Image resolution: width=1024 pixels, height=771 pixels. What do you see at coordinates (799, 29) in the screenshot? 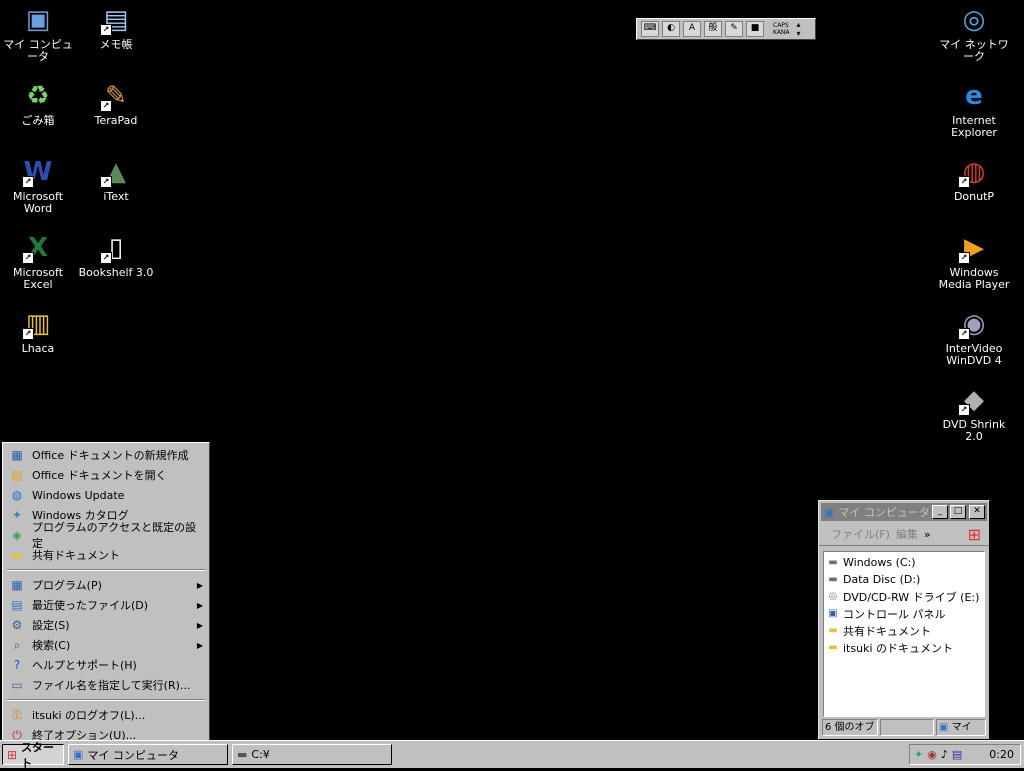
I see `ime-options-chevron-icon: ▴ ▾` at bounding box center [799, 29].